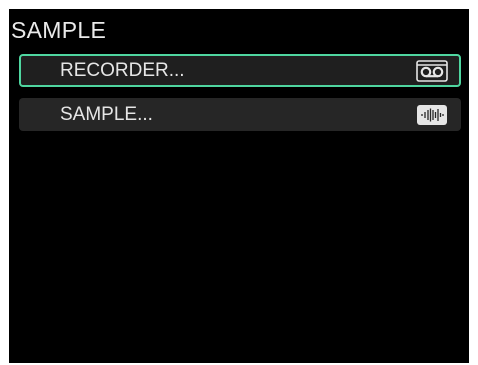  I want to click on page-title: SAMPLE, so click(59, 30).